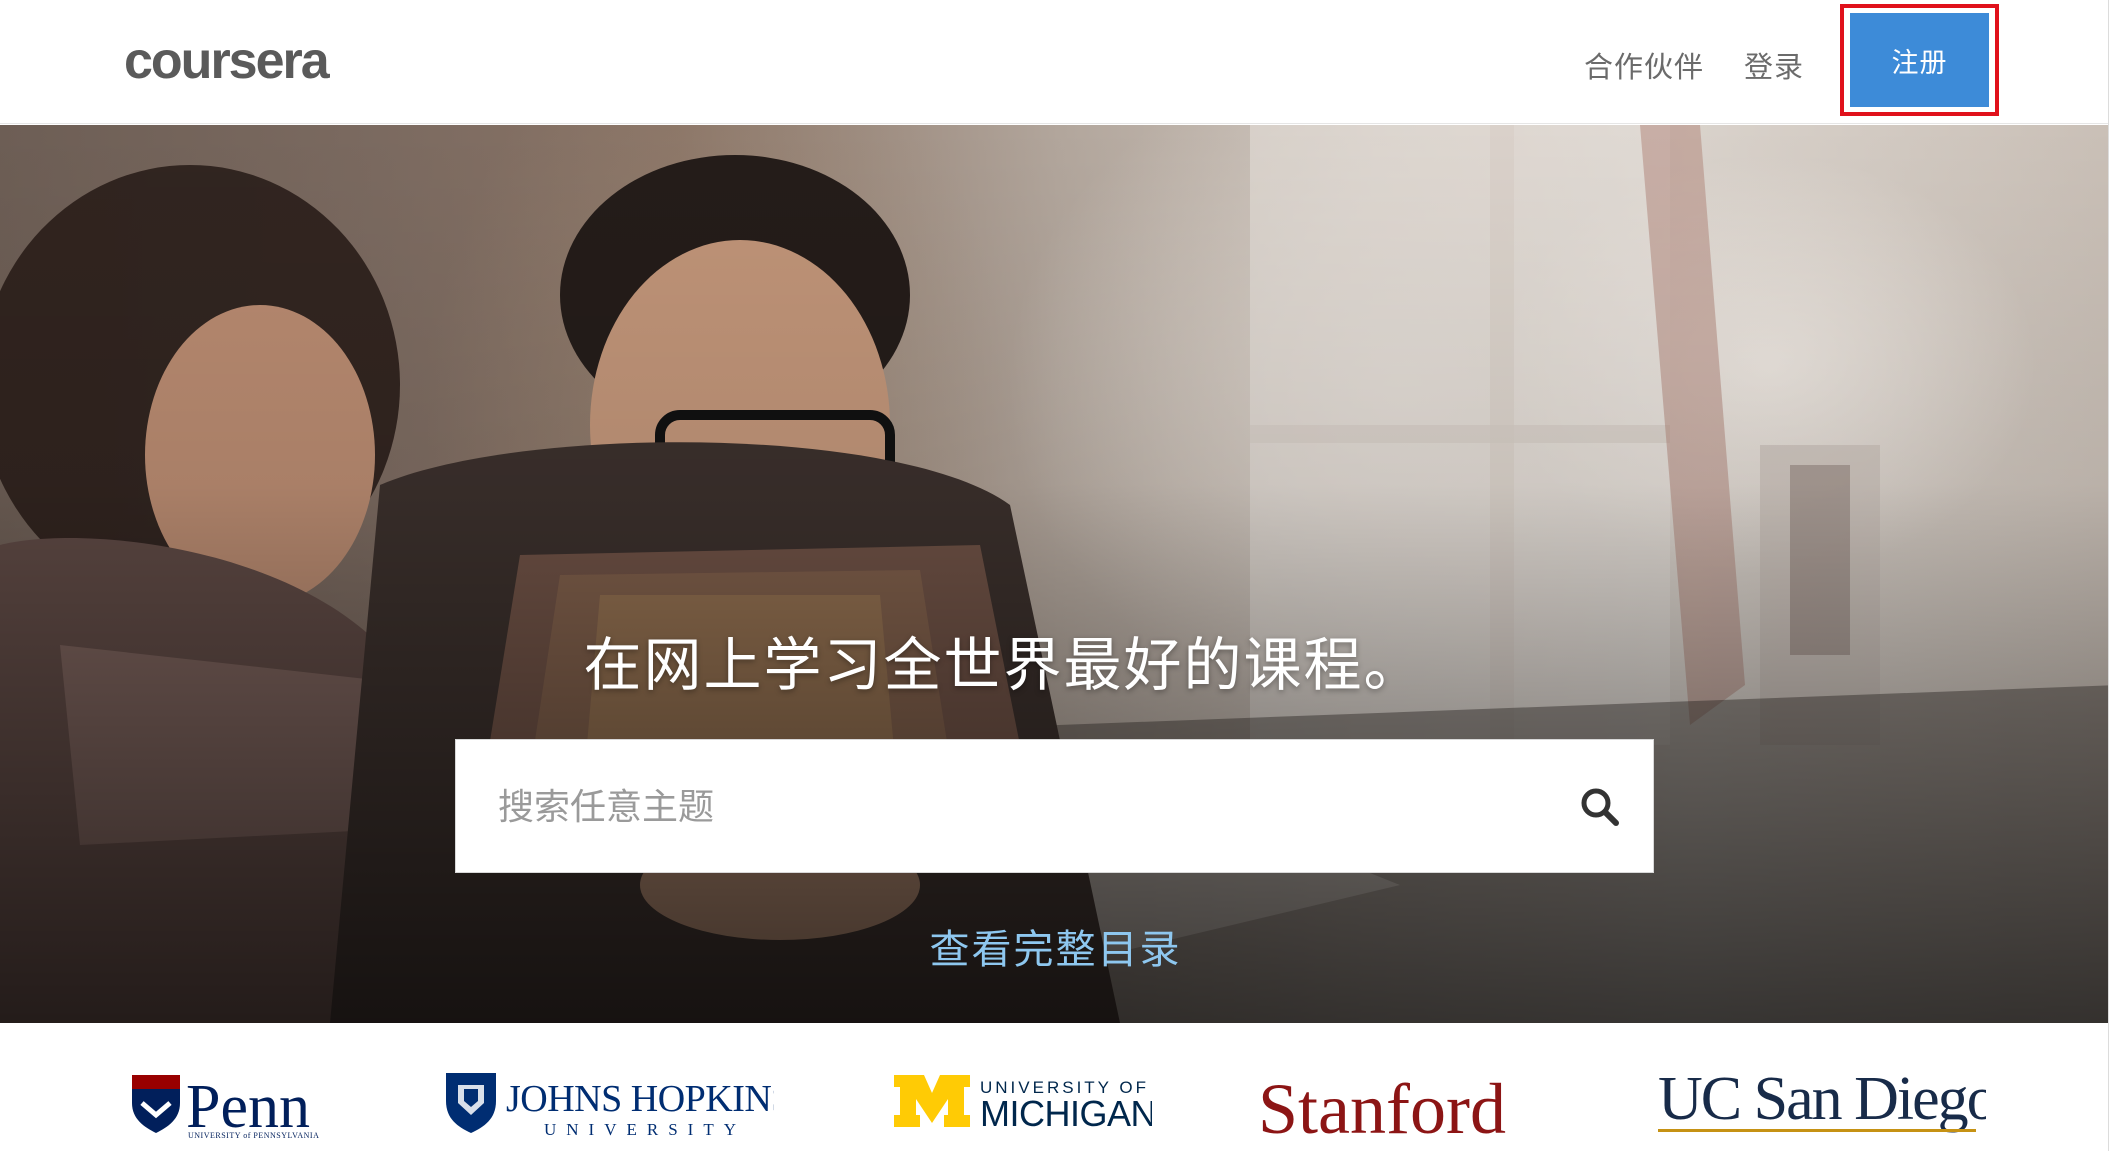 This screenshot has width=2119, height=1151. I want to click on view-full-catalog-link: 查看完整目录, so click(1059, 946).